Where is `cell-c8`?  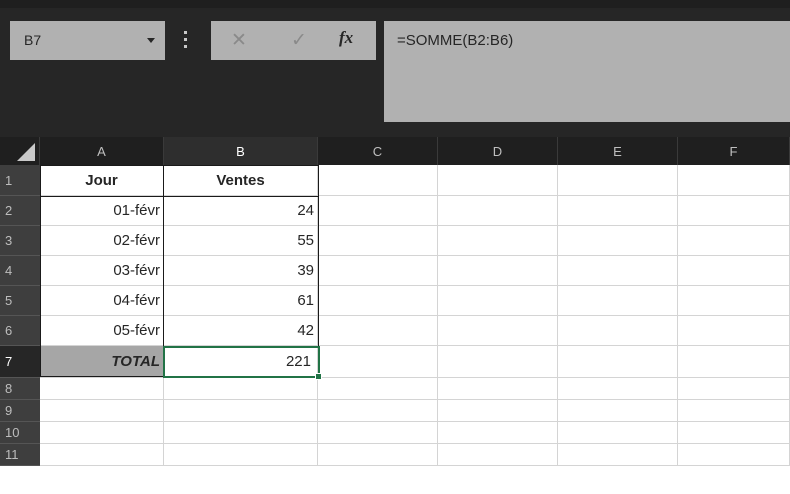
cell-c8 is located at coordinates (378, 389).